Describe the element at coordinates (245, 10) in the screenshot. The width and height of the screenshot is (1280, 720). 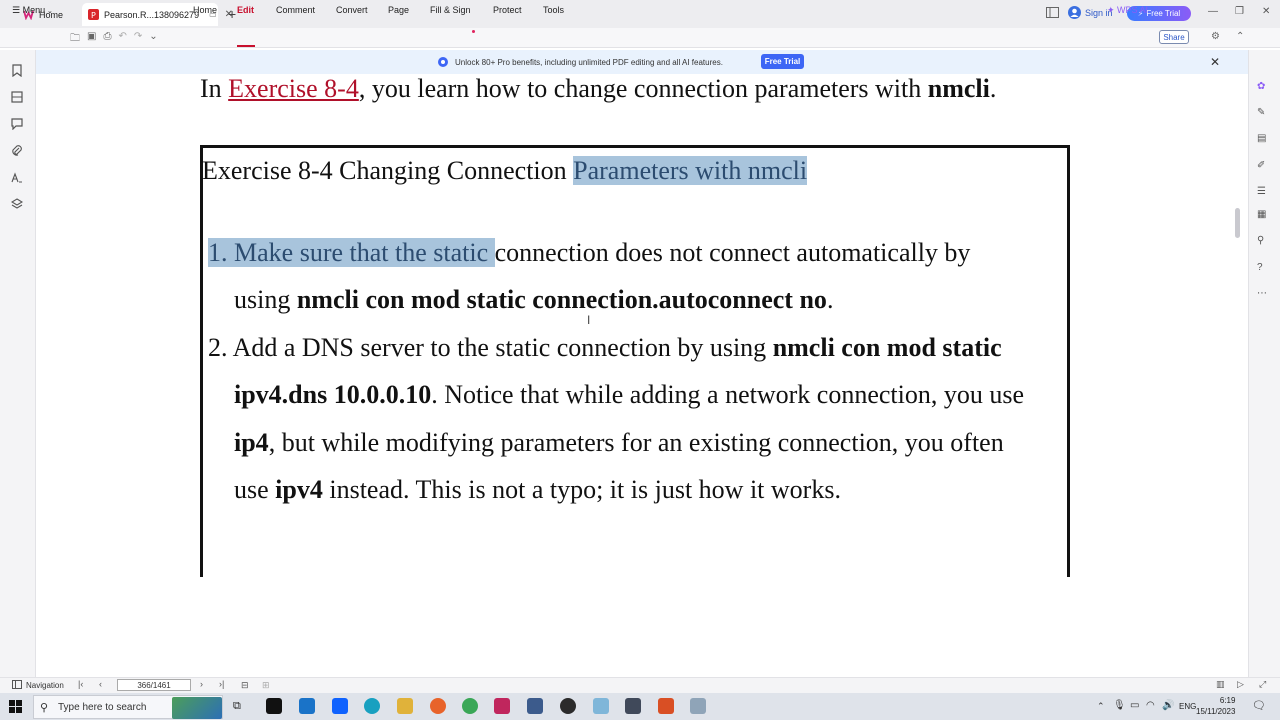
I see `menu-edit: Edit` at that location.